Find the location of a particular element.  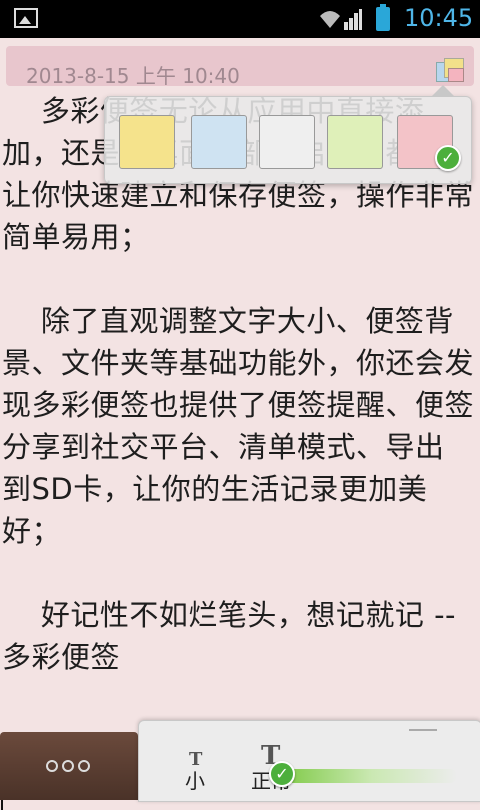

note-line: 景、文件夹等基础功能外，你还会发 is located at coordinates (238, 363).